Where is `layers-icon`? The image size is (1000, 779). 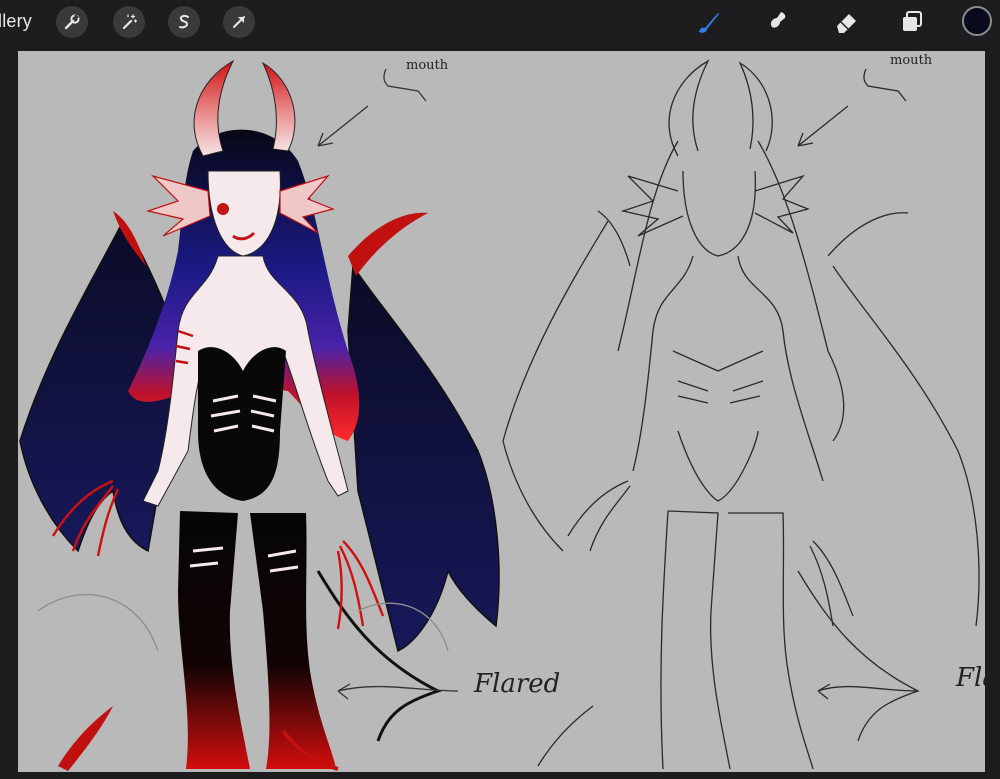 layers-icon is located at coordinates (912, 21).